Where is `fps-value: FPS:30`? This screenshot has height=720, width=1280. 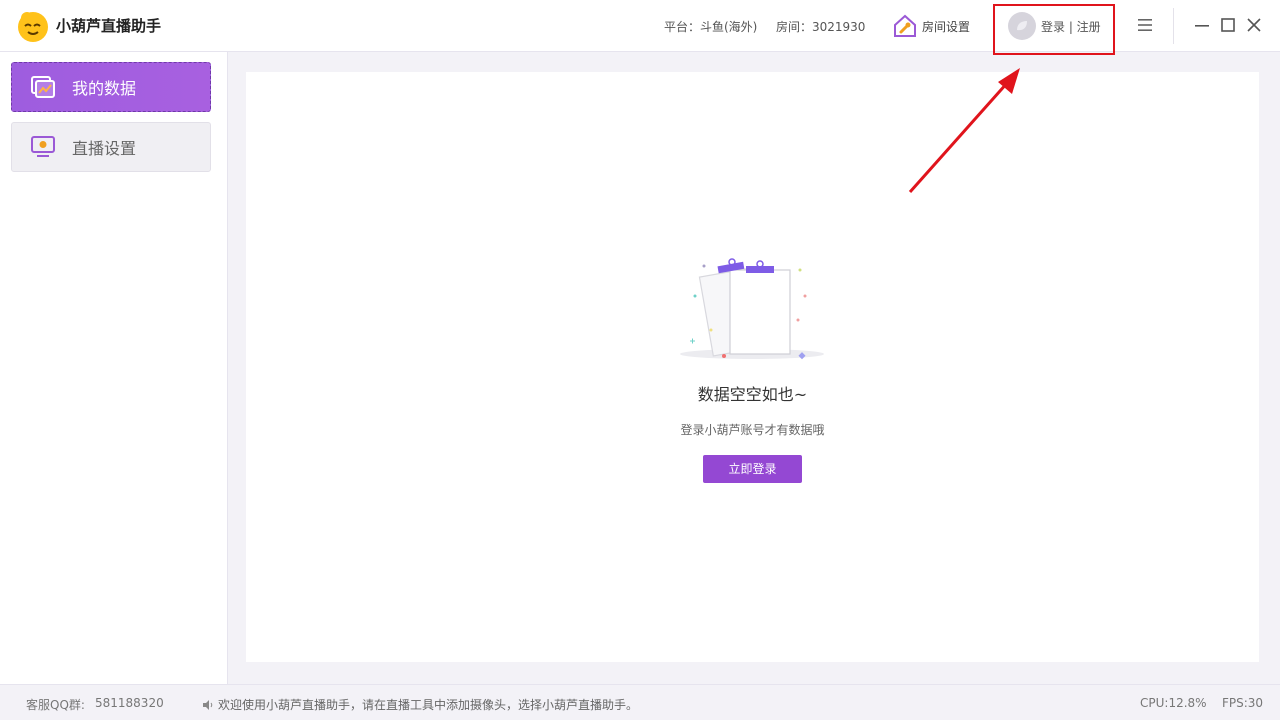 fps-value: FPS:30 is located at coordinates (1243, 703).